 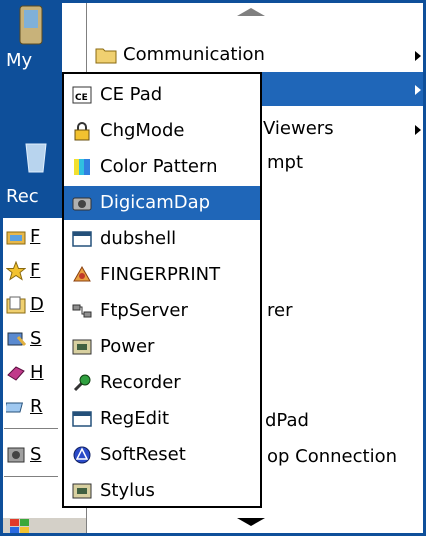 I want to click on desktop-area: My Rec, so click(x=31, y=109).